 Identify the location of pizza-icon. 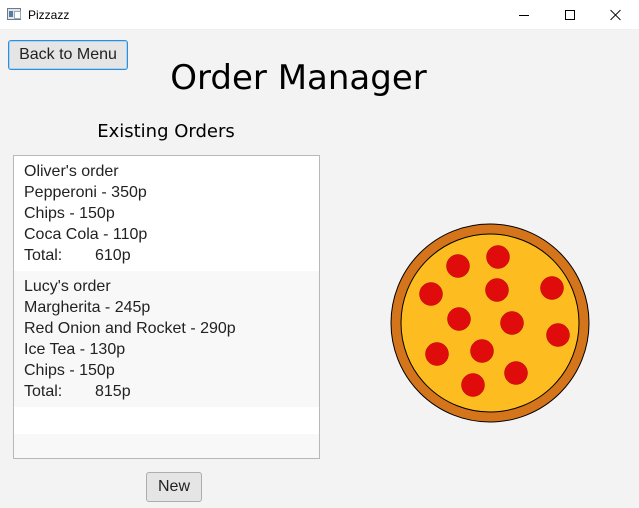
(490, 323).